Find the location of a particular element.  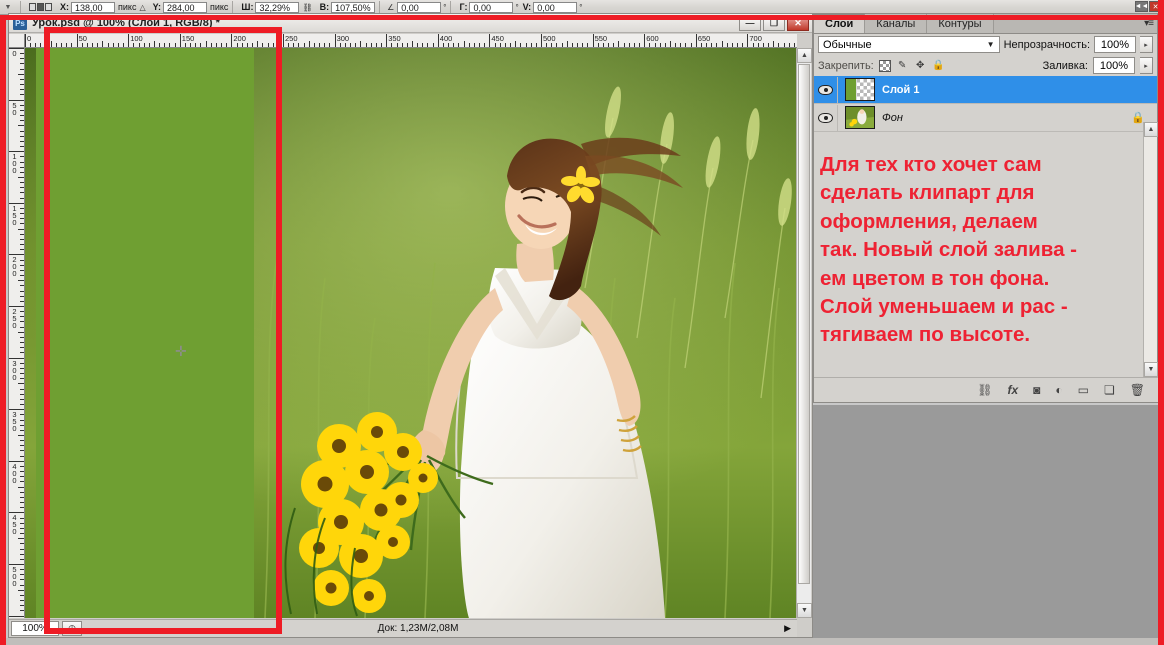

maintain-aspect-ratio-icon: ⛓ is located at coordinates (307, 7).